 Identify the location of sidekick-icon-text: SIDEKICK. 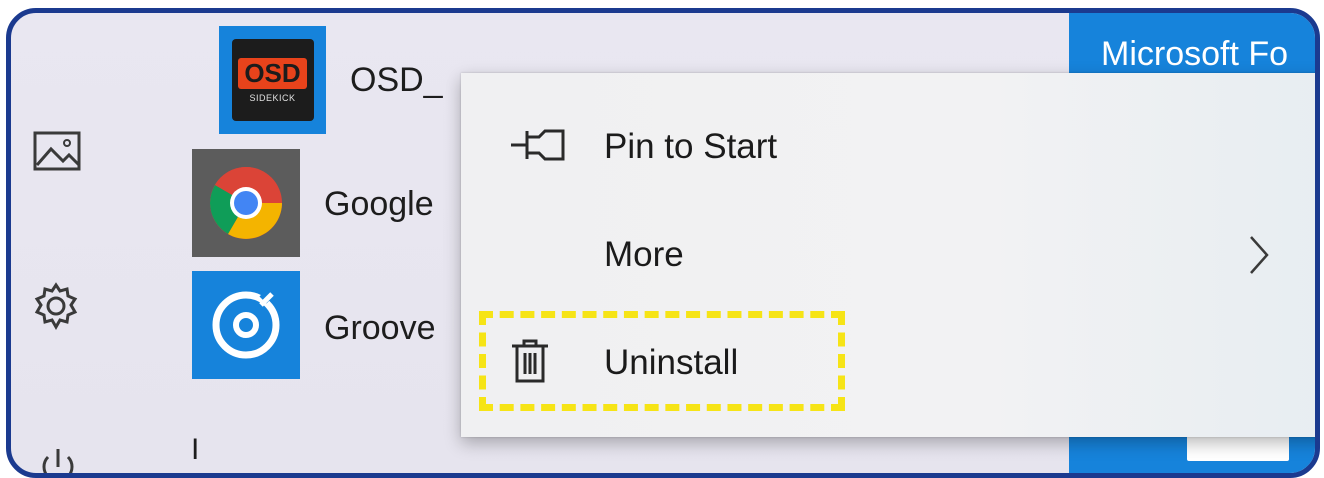
(272, 97).